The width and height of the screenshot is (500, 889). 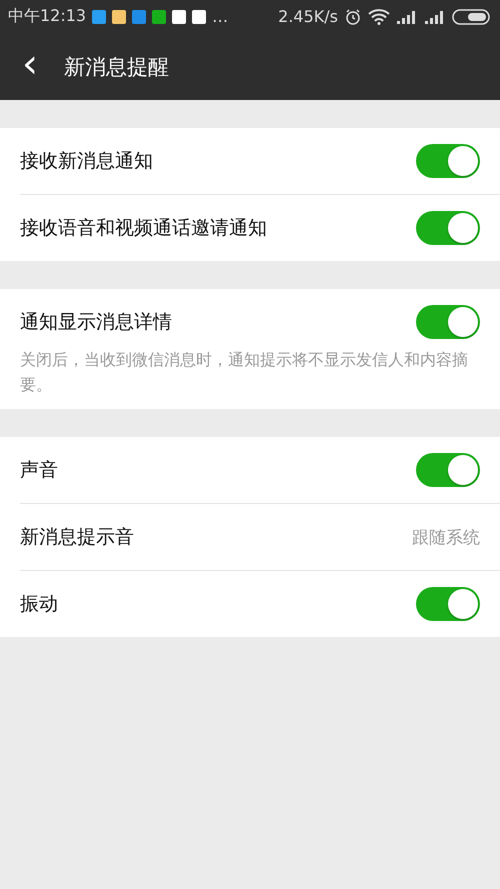 I want to click on setting-description: 关闭后，当收到微信消息时，通知提示将不显示发信人和内容摘要。, so click(x=244, y=372).